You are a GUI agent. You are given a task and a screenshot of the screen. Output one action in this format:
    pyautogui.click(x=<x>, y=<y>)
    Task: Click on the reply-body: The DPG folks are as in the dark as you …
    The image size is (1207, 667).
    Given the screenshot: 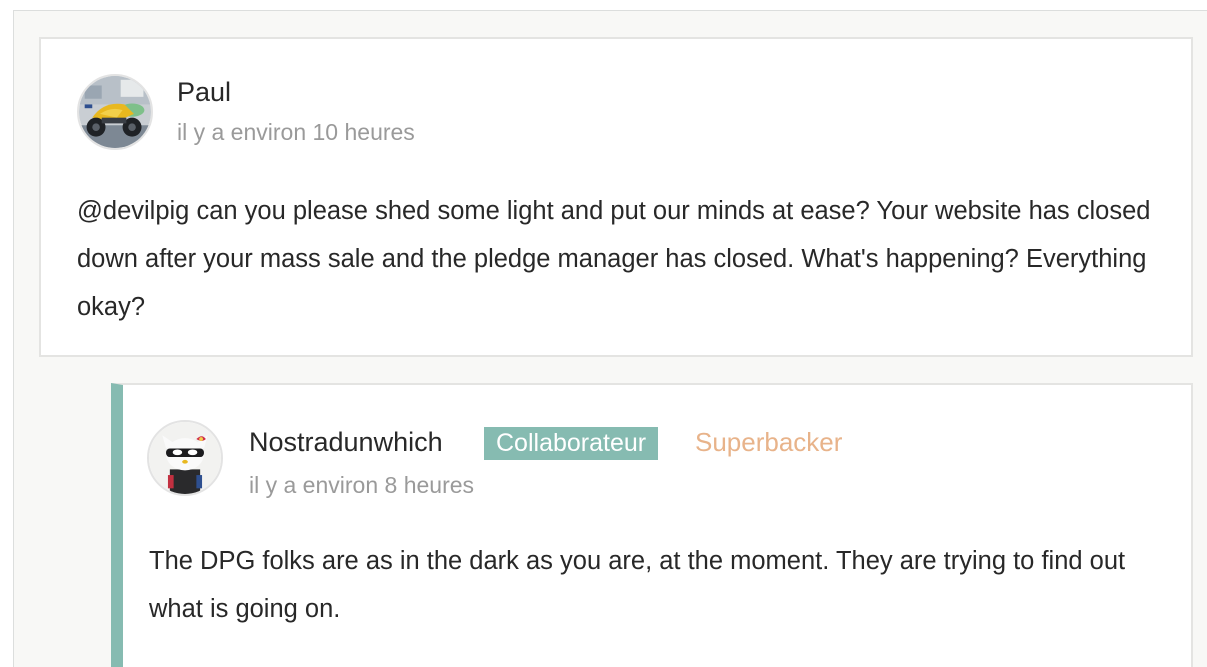 What is the action you would take?
    pyautogui.click(x=637, y=585)
    